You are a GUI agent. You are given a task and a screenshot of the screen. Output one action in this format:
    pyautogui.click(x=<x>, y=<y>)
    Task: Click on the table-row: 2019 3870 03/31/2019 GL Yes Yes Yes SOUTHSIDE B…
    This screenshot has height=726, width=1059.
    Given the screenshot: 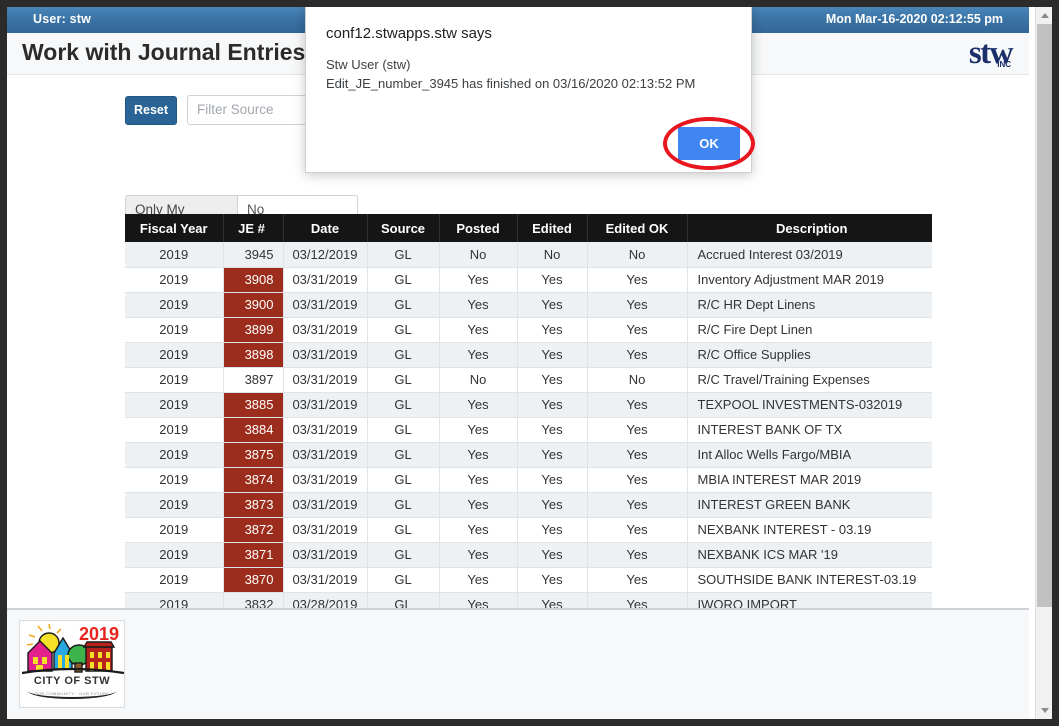 What is the action you would take?
    pyautogui.click(x=528, y=580)
    